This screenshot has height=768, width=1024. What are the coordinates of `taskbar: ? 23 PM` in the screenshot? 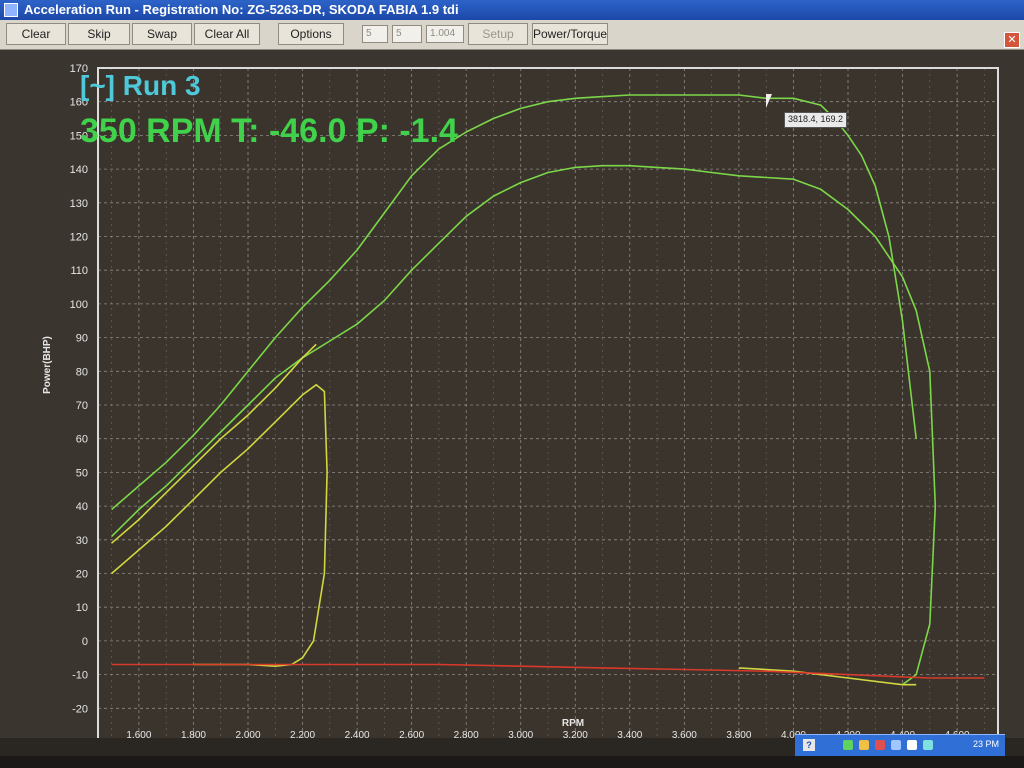 It's located at (900, 745).